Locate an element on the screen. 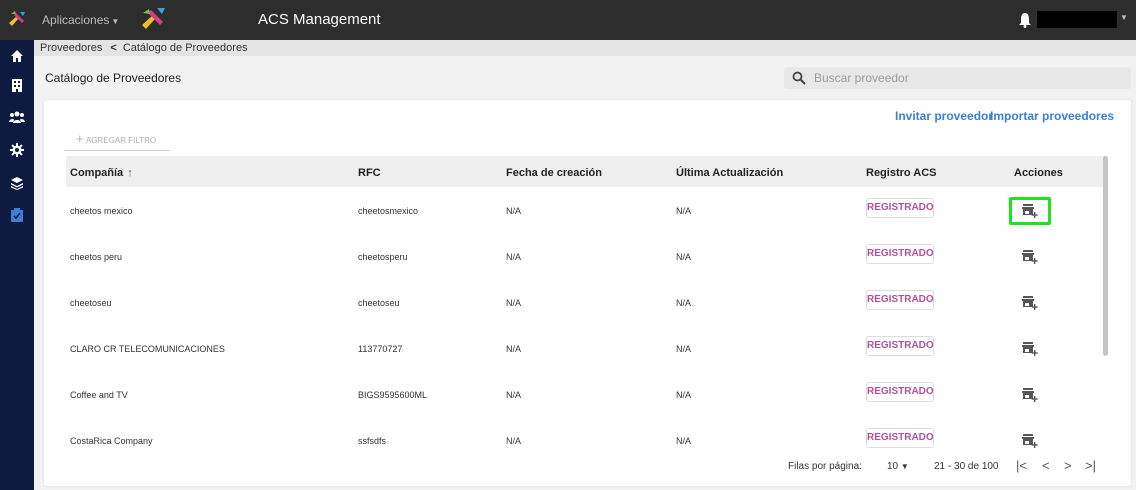  bell-icon is located at coordinates (1025, 20).